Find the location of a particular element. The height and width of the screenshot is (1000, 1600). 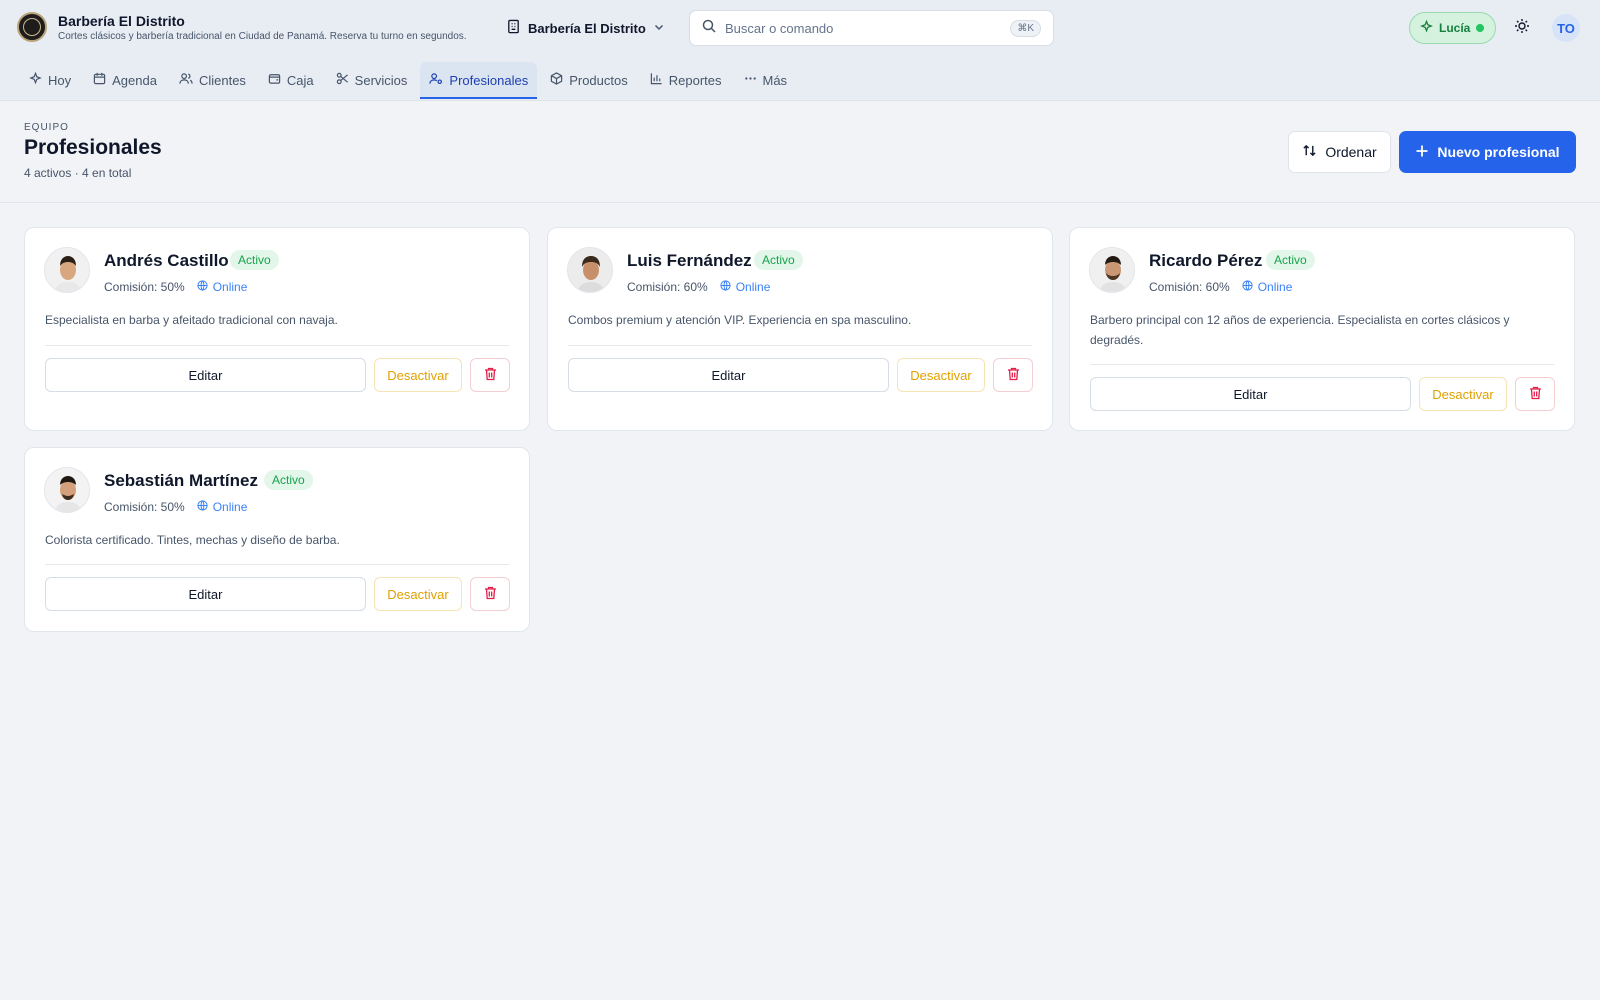

nav-item-label: Servicios is located at coordinates (381, 80).